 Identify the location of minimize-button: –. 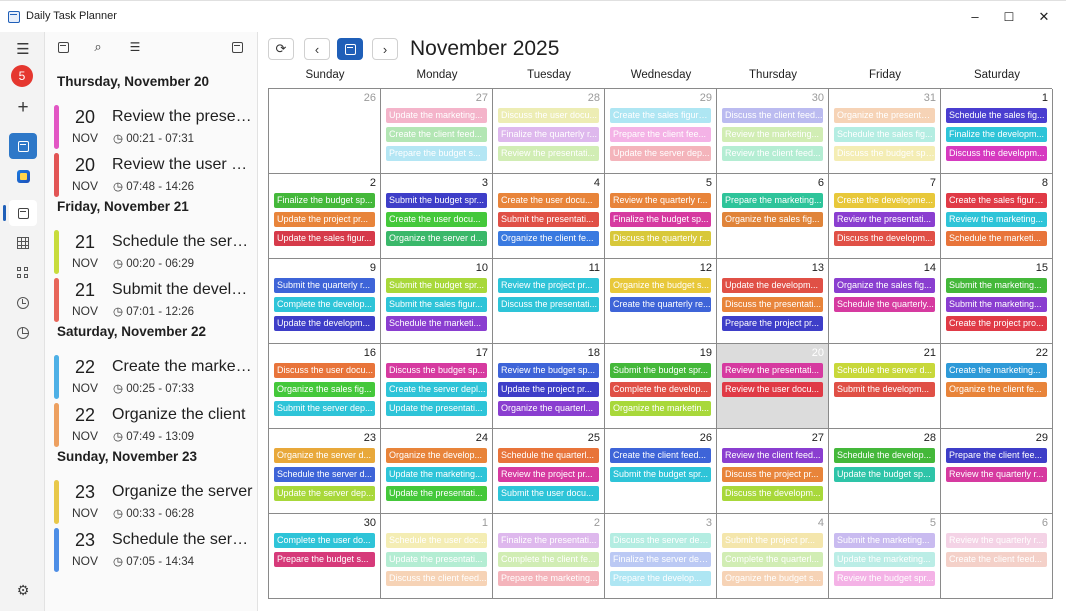
(975, 17).